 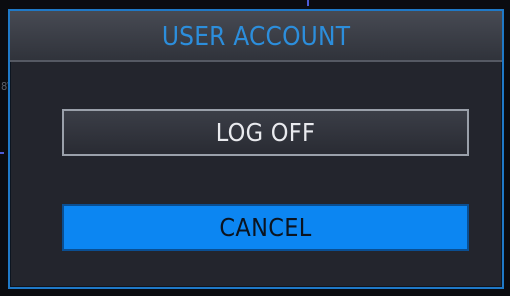 I want to click on dialog-title: USER ACCOUNT, so click(x=256, y=37).